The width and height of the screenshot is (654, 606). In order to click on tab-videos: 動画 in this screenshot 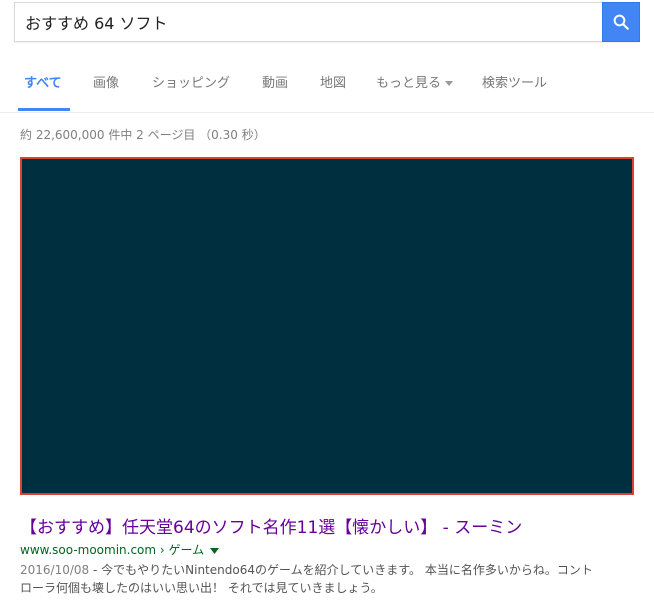, I will do `click(275, 81)`.